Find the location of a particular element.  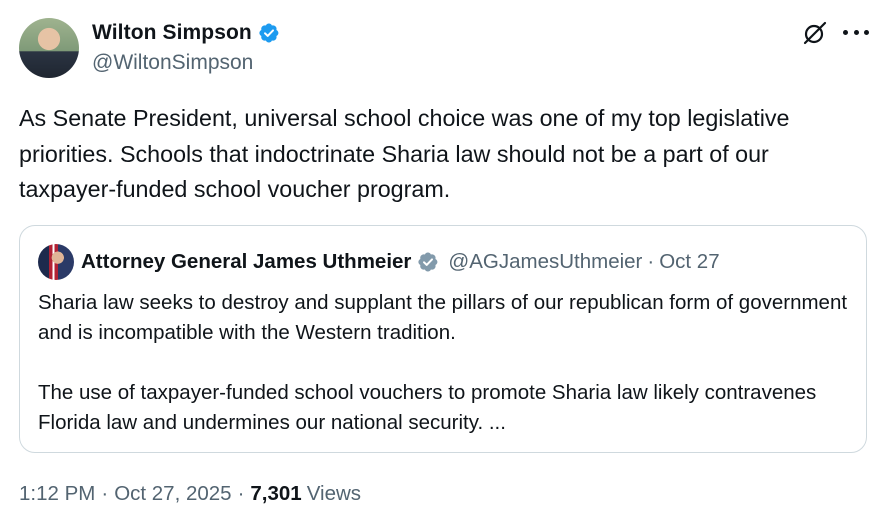

author-handle: @WiltonSimpson is located at coordinates (186, 63).